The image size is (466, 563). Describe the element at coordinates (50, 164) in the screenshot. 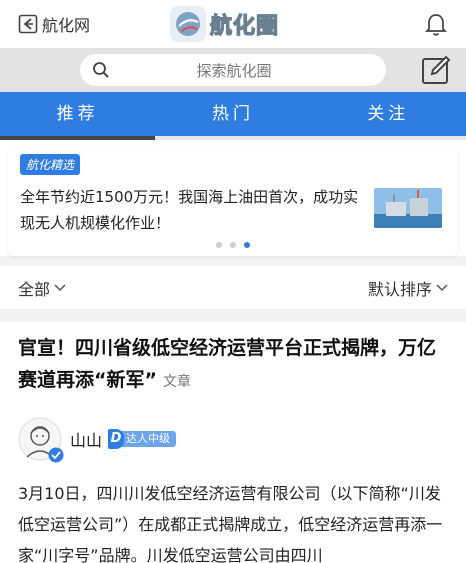

I see `featured-tag: 航化精选` at that location.